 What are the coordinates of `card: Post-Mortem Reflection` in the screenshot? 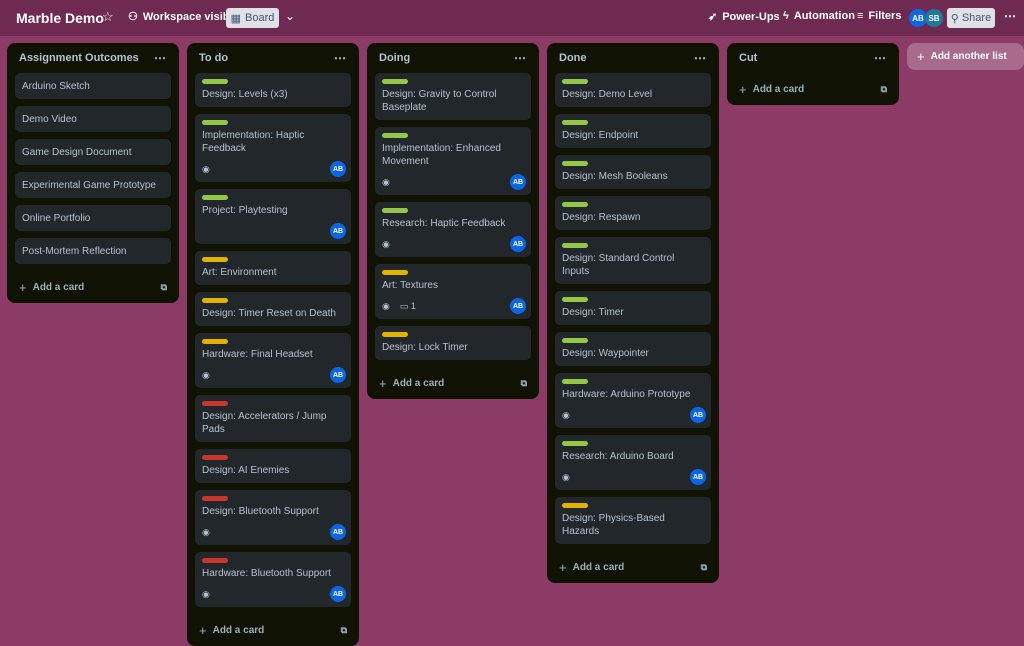 It's located at (93, 251).